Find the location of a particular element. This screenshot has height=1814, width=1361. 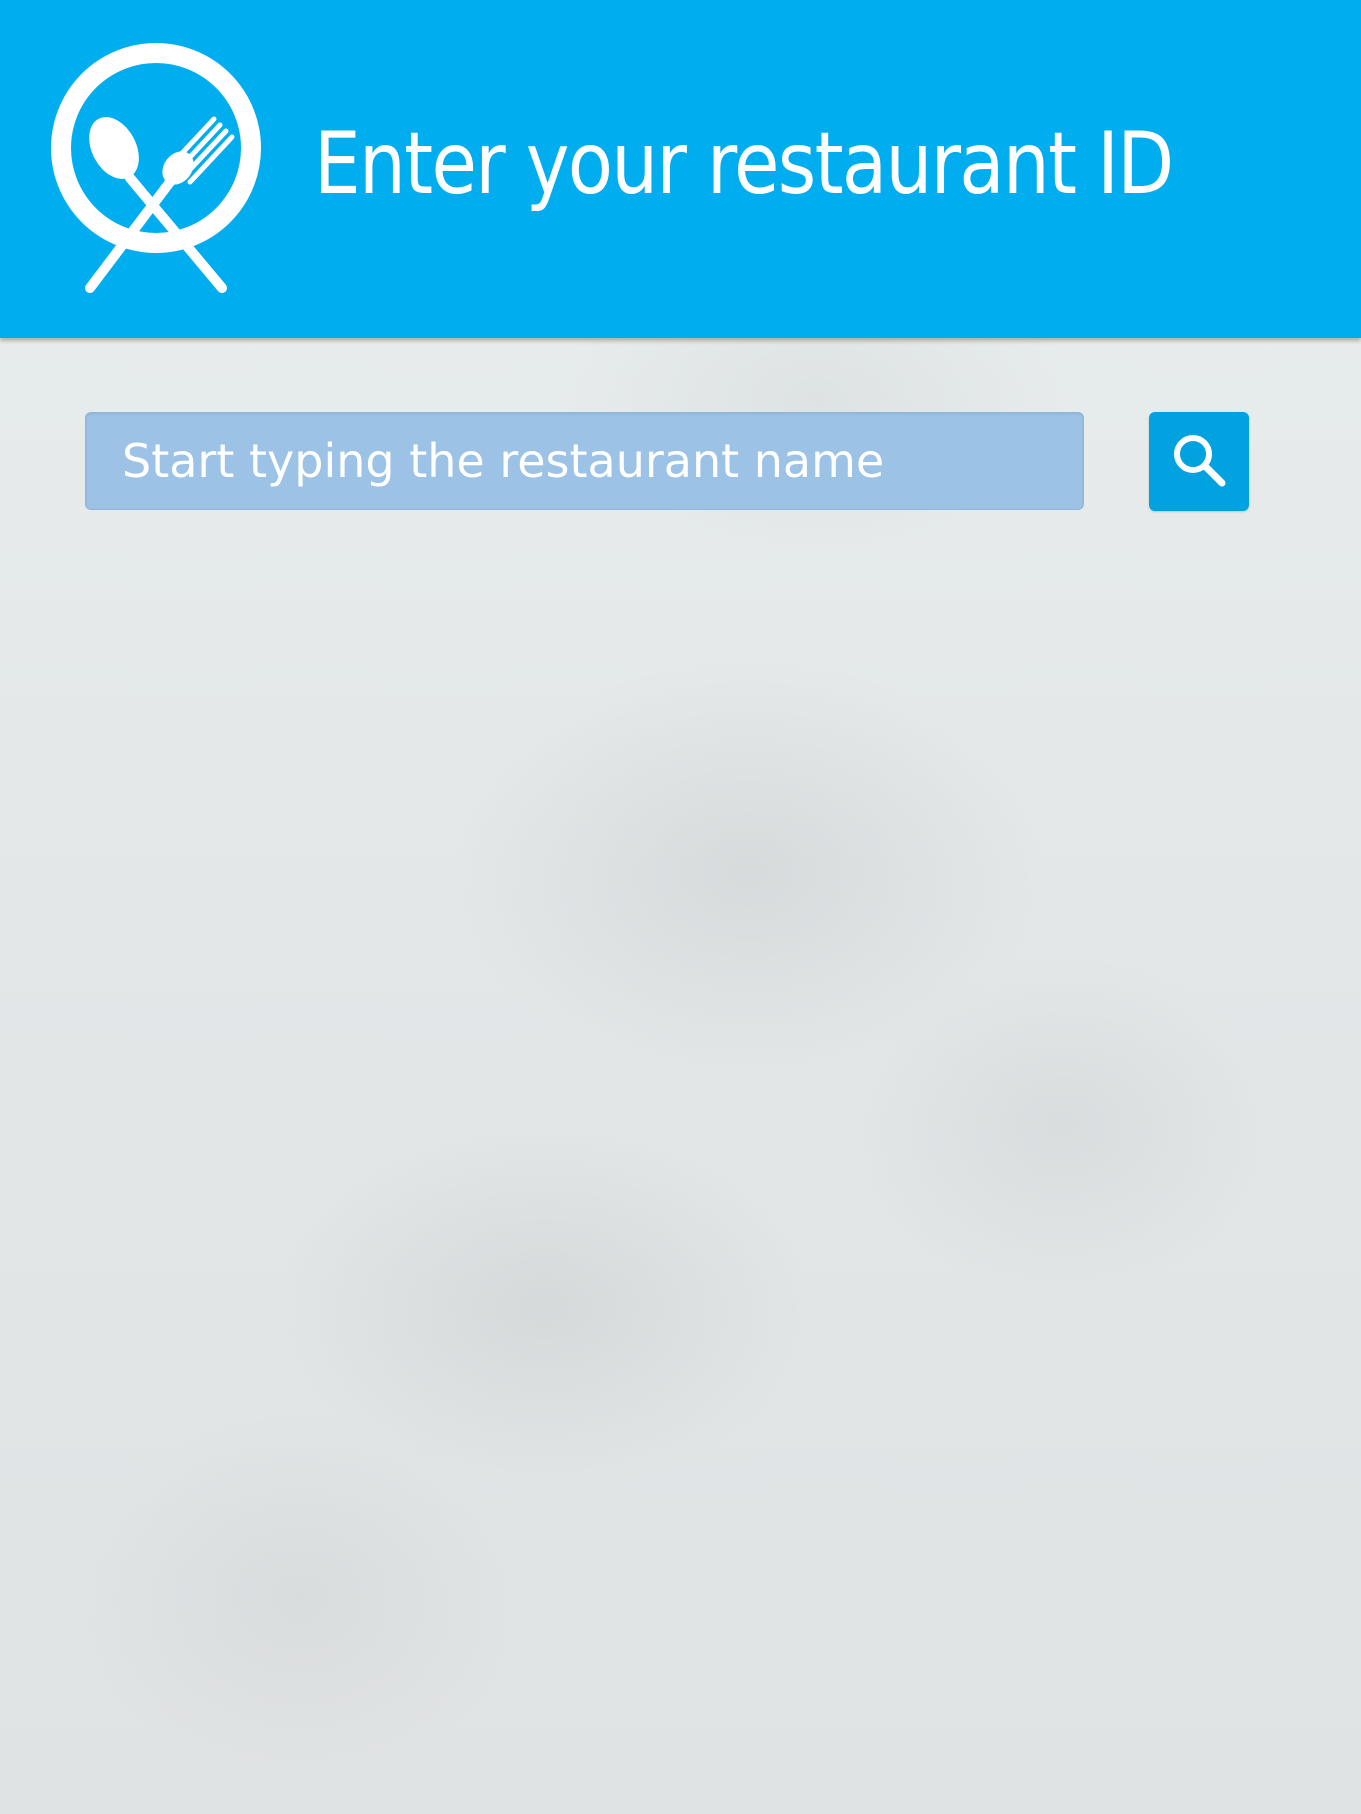

plate-spoon-fork-icon is located at coordinates (156, 170).